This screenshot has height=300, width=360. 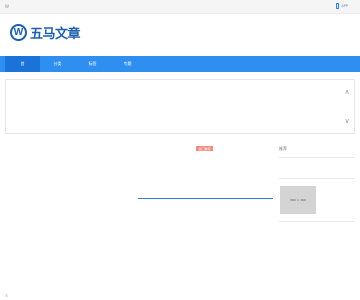 I want to click on sidebar-title: 推荐, so click(x=283, y=148).